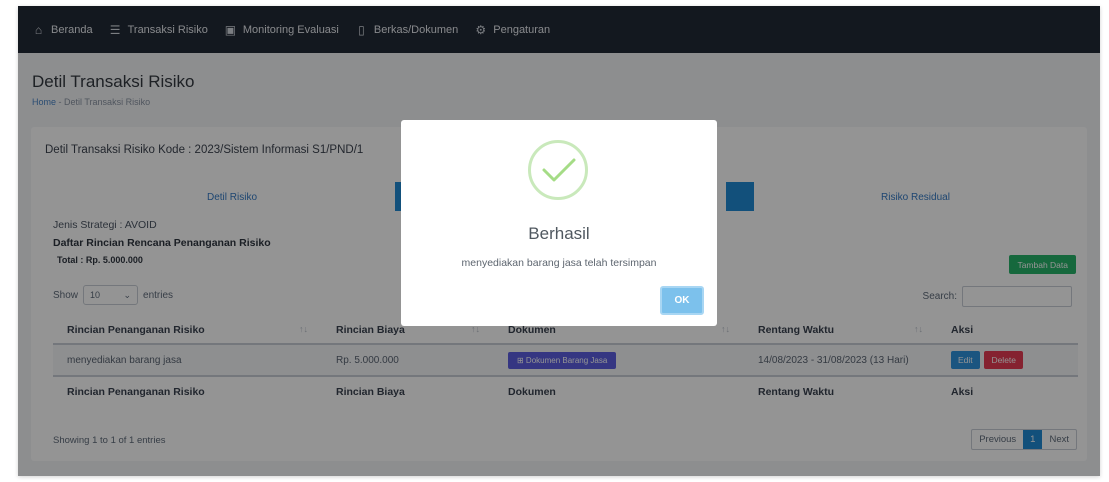 This screenshot has height=482, width=1109. I want to click on dialog-message: menyediakan barang jasa telah tersimpan, so click(559, 263).